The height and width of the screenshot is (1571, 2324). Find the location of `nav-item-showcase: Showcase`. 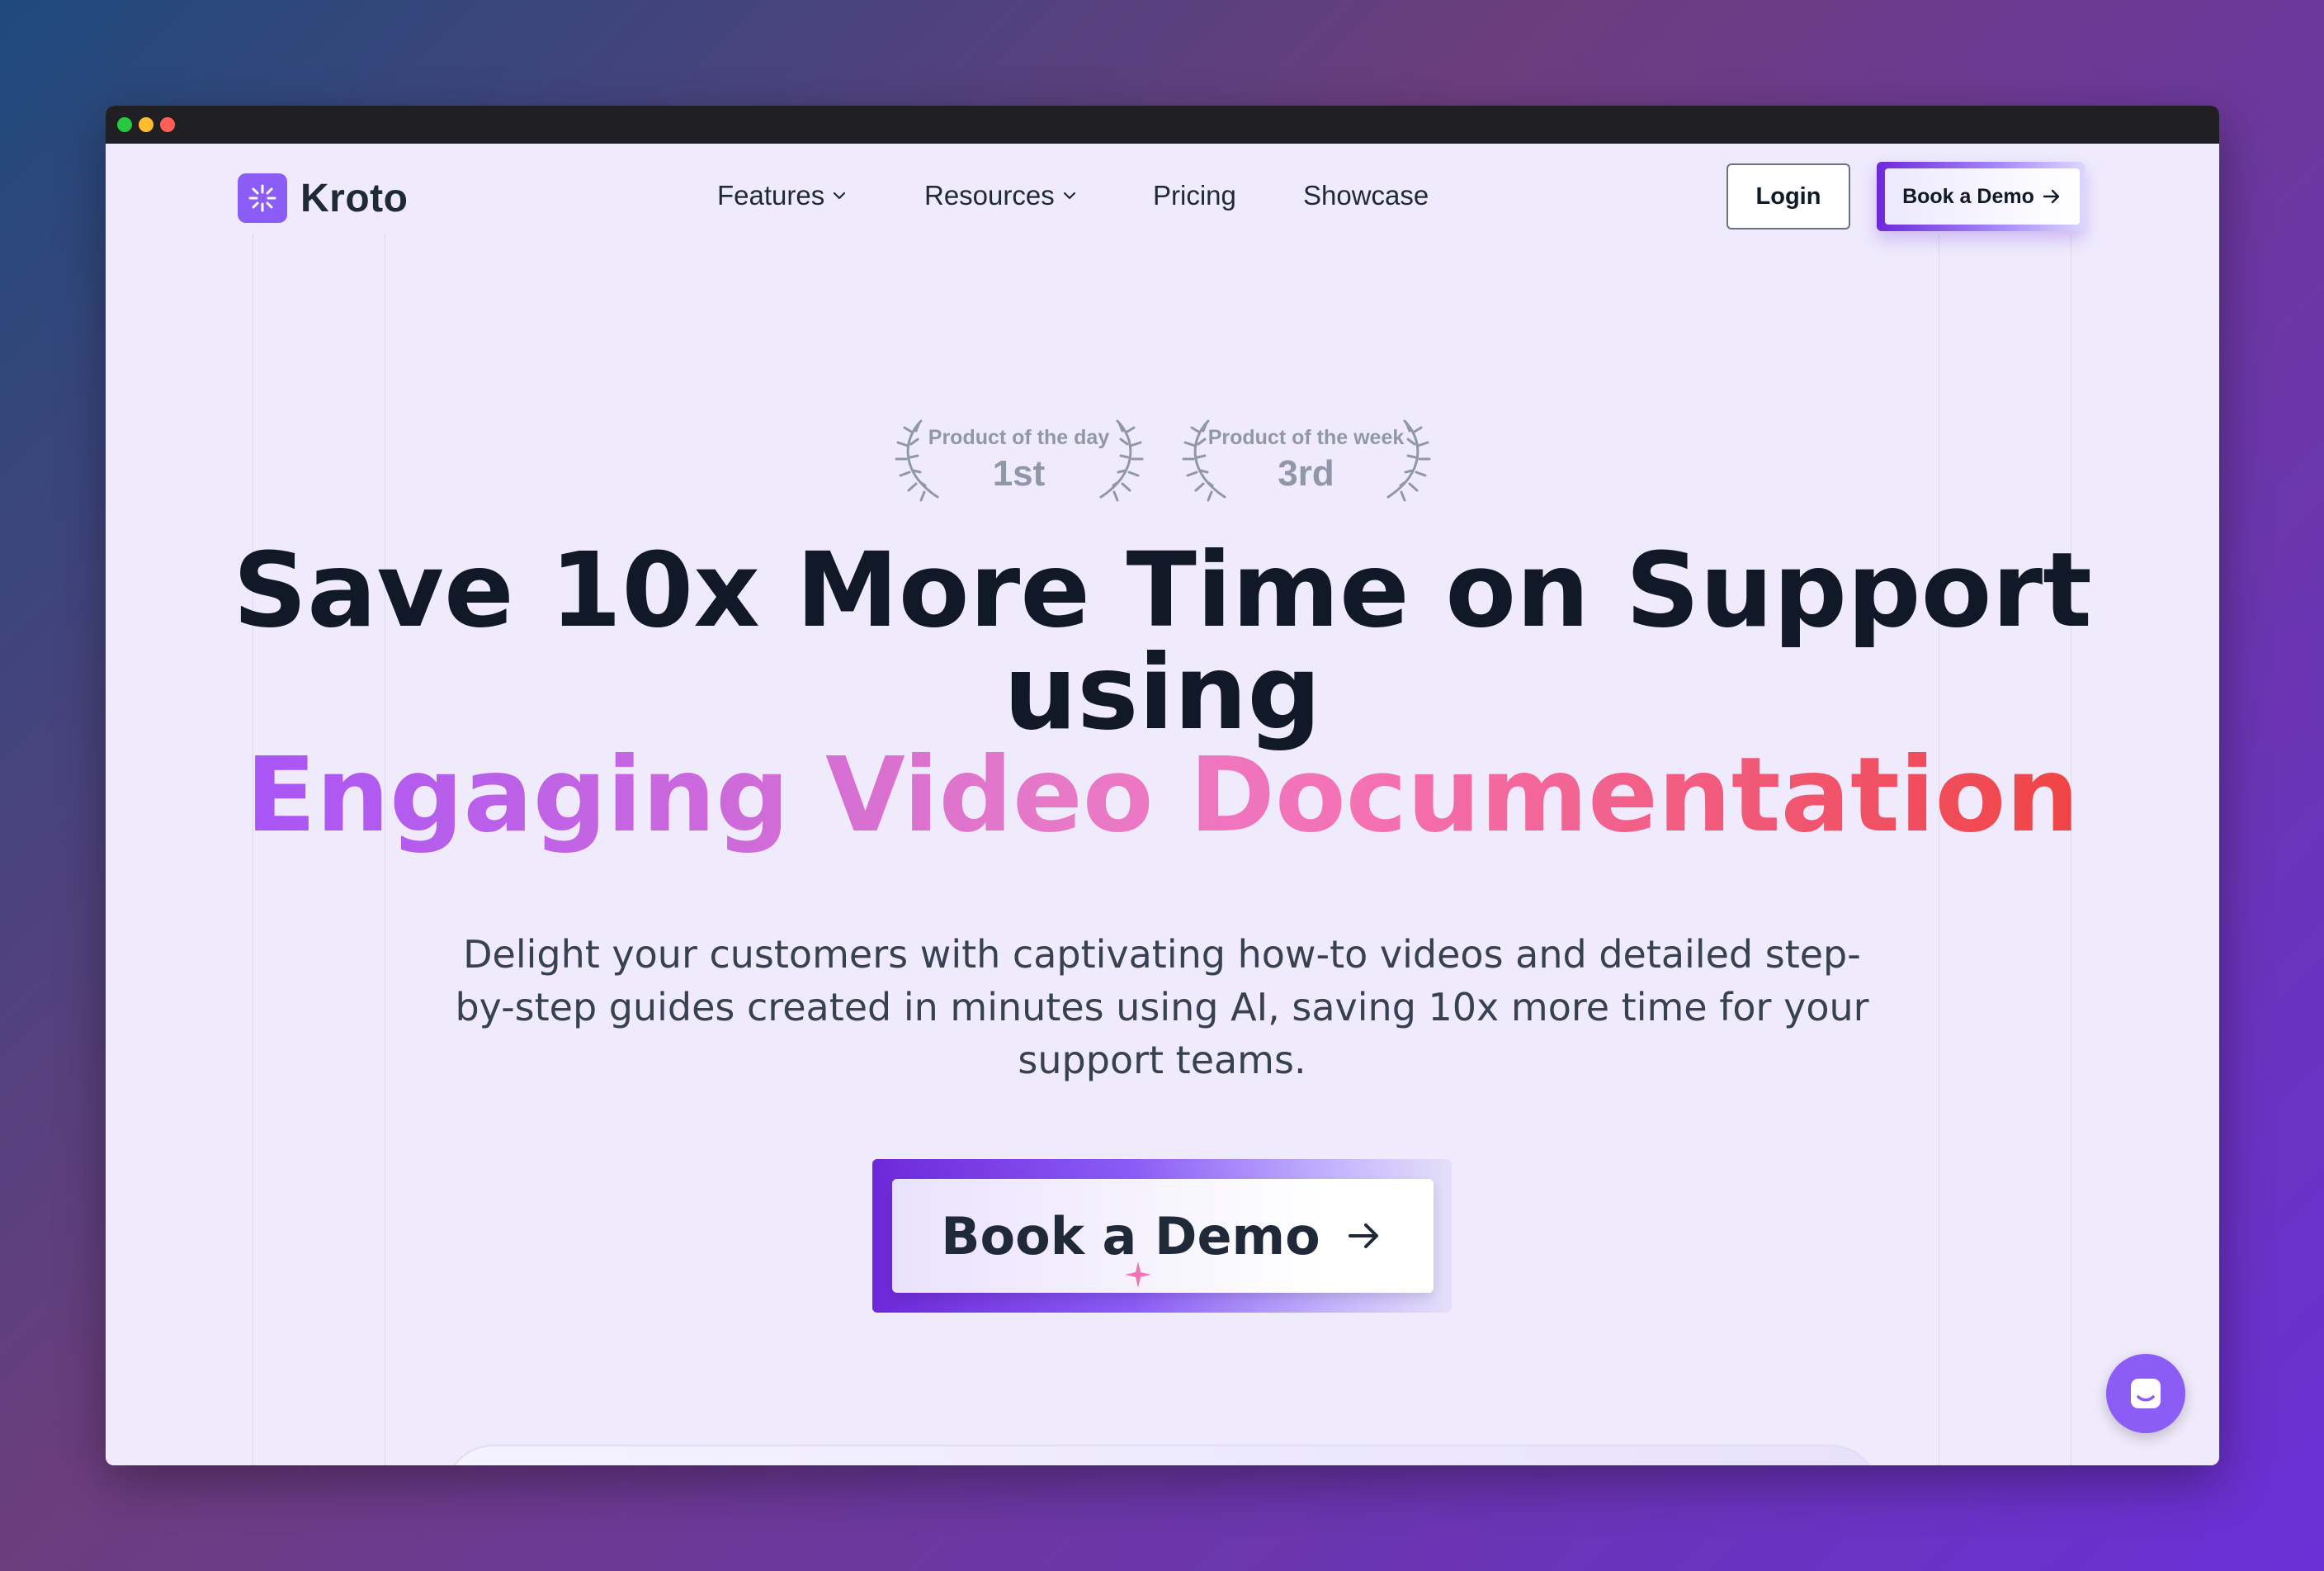

nav-item-showcase: Showcase is located at coordinates (1366, 195).